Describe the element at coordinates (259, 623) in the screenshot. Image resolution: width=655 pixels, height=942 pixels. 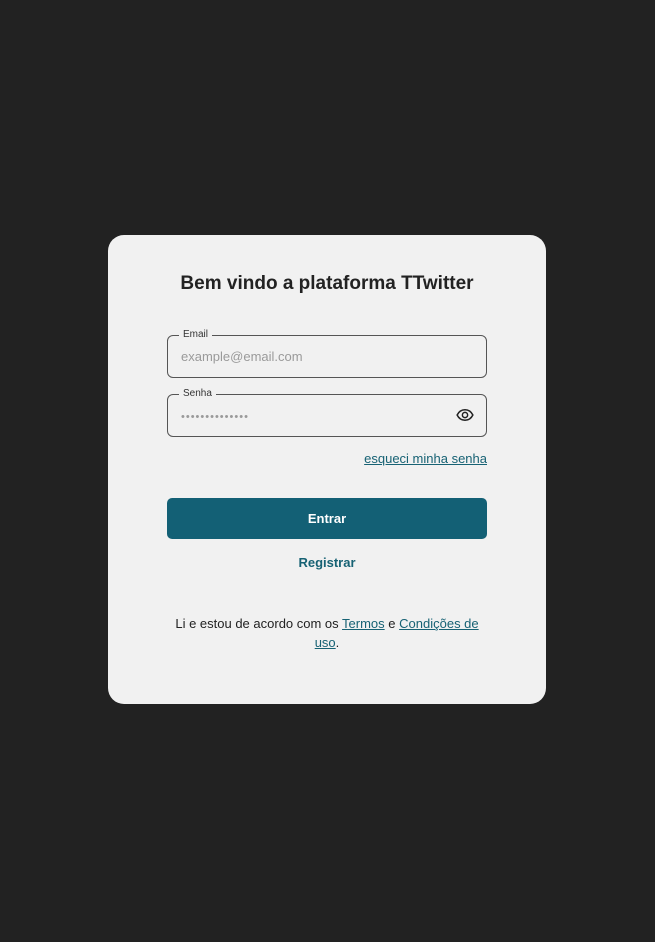
I see `terms-prefix: Li e estou de acordo com os` at that location.